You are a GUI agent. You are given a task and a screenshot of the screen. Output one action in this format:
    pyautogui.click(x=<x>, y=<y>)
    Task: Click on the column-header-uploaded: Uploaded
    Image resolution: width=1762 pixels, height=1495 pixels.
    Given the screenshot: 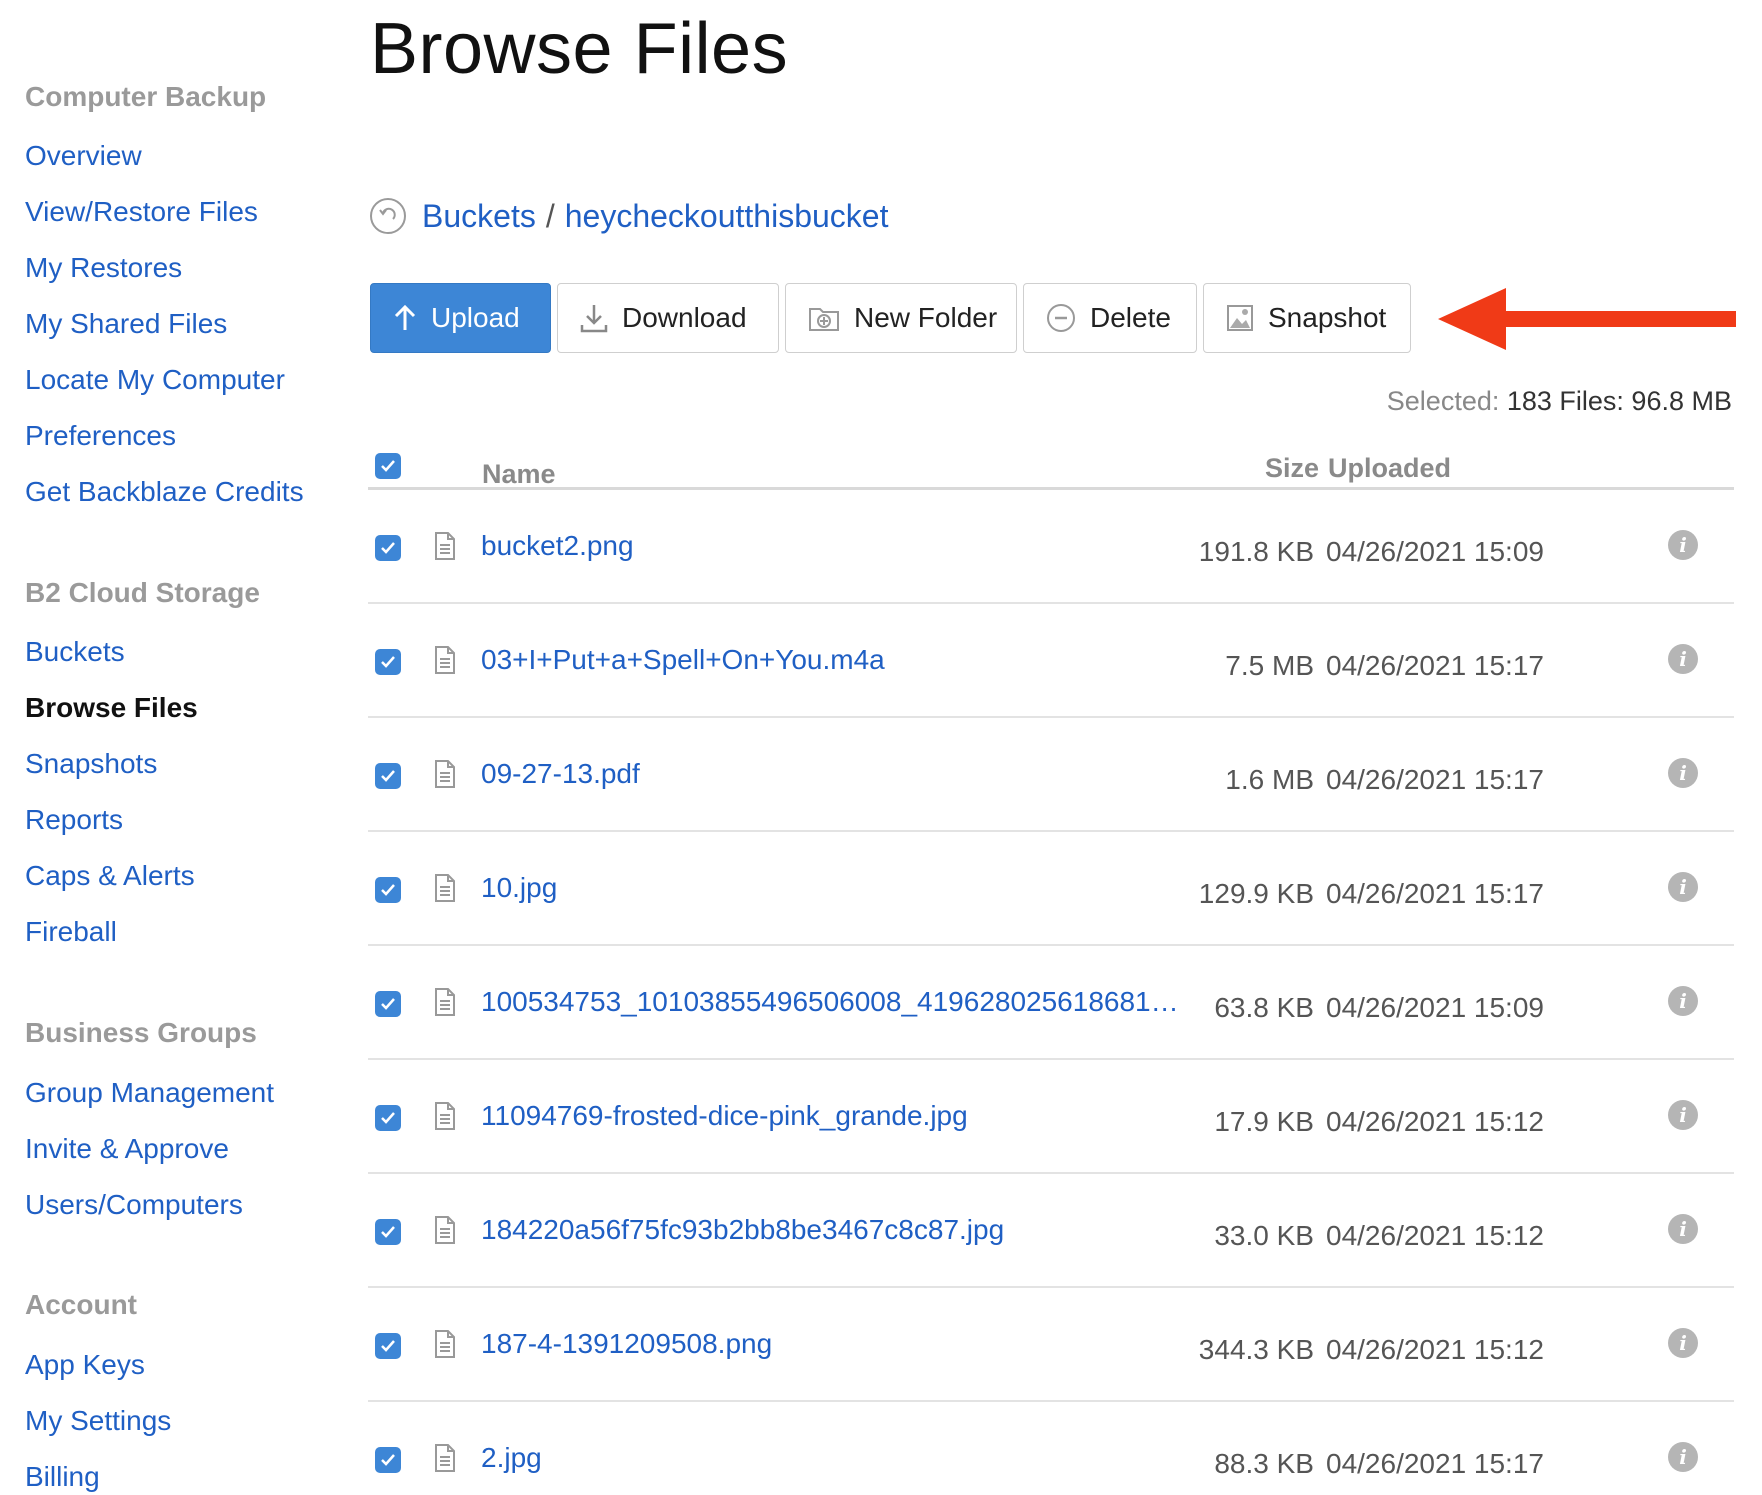 What is the action you would take?
    pyautogui.click(x=1389, y=468)
    